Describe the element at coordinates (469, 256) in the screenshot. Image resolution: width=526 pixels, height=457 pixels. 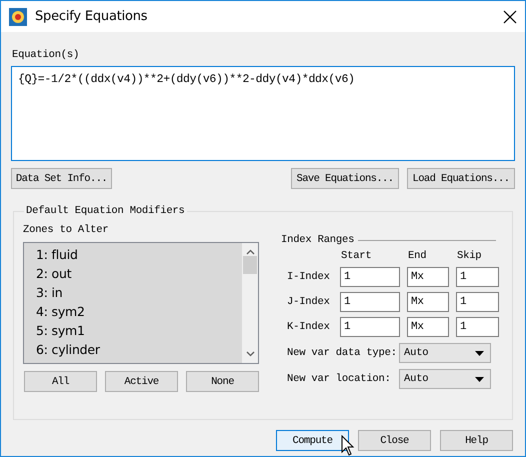
I see `column-header: Skip` at that location.